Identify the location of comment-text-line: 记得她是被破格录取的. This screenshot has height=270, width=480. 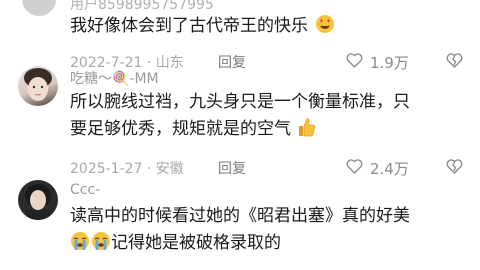
(240, 245).